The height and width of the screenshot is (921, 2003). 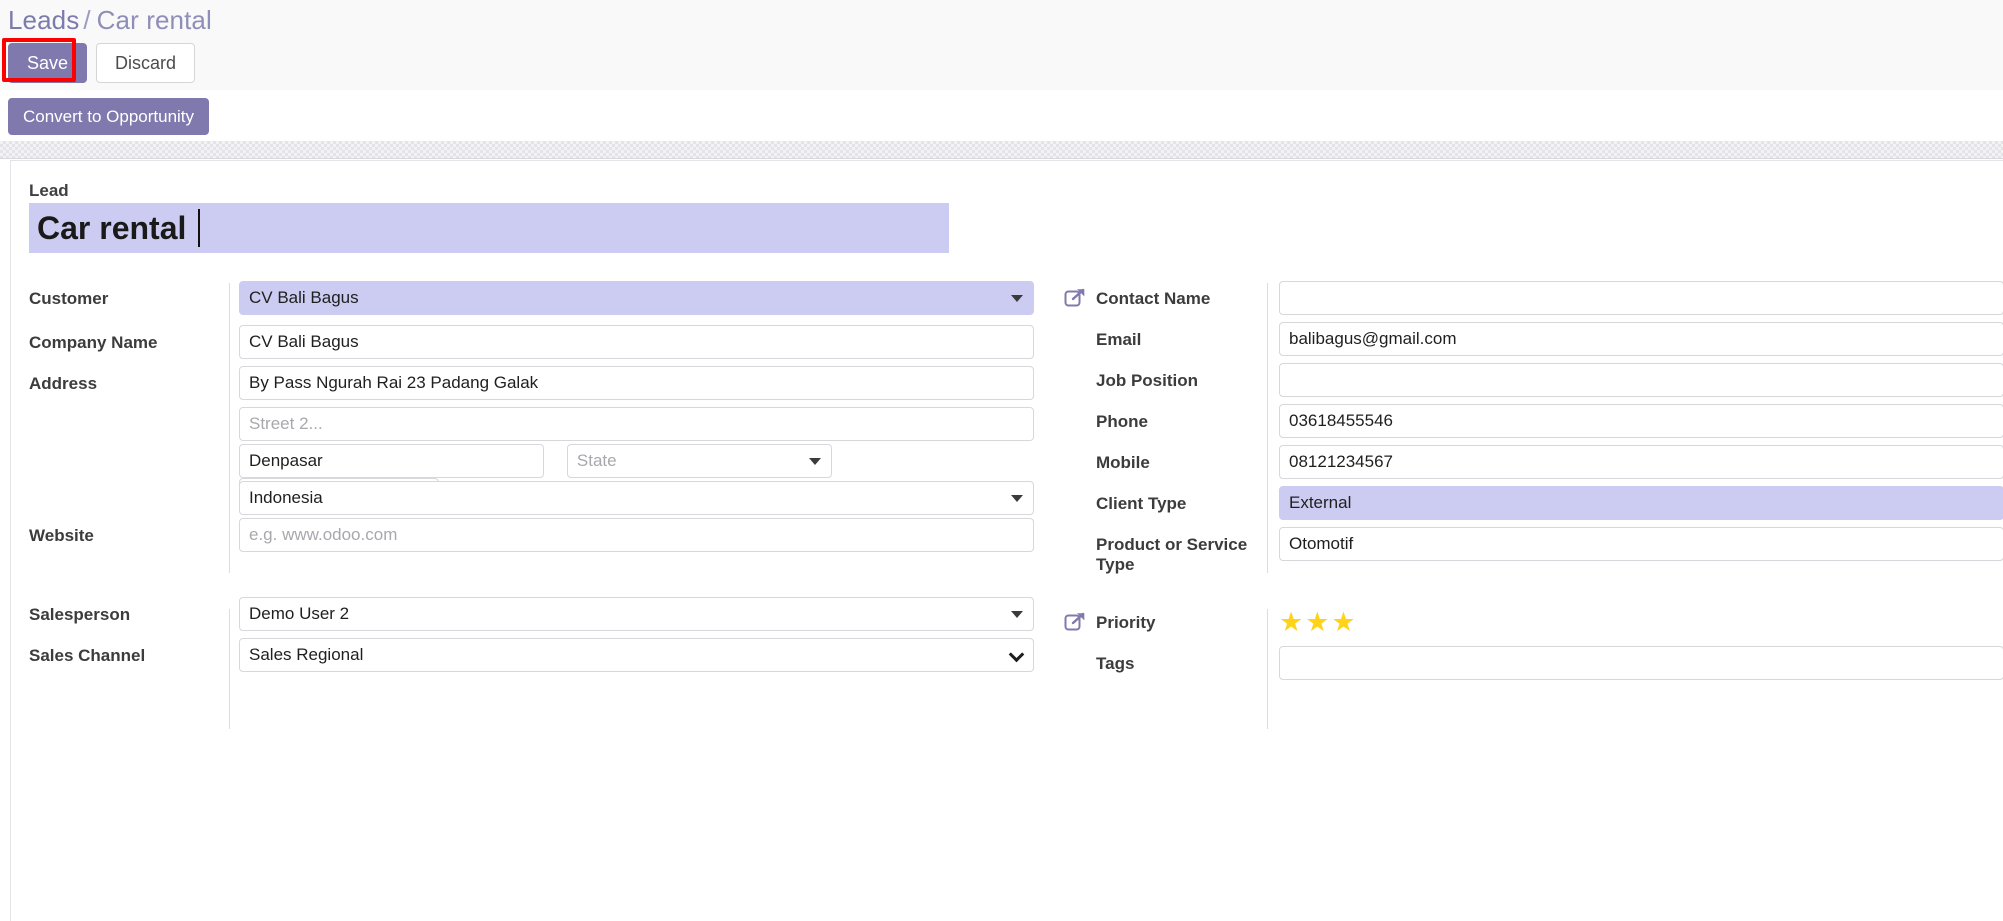 I want to click on tags-label: Tags, so click(x=1115, y=663).